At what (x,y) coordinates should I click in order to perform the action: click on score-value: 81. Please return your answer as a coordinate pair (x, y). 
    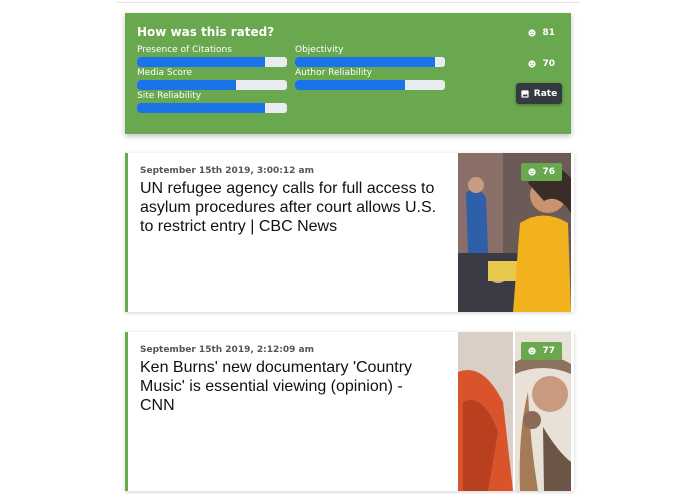
    Looking at the image, I should click on (548, 33).